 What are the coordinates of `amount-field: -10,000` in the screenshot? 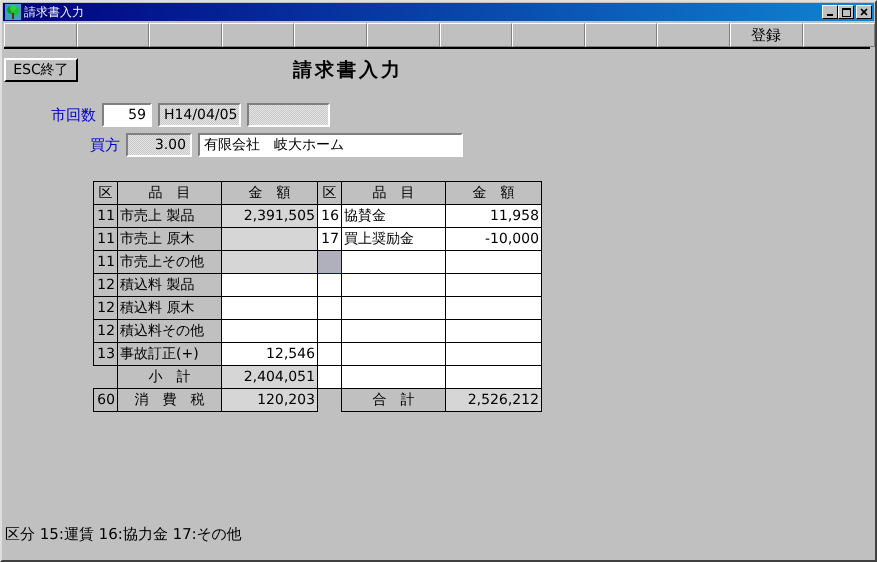 It's located at (494, 239).